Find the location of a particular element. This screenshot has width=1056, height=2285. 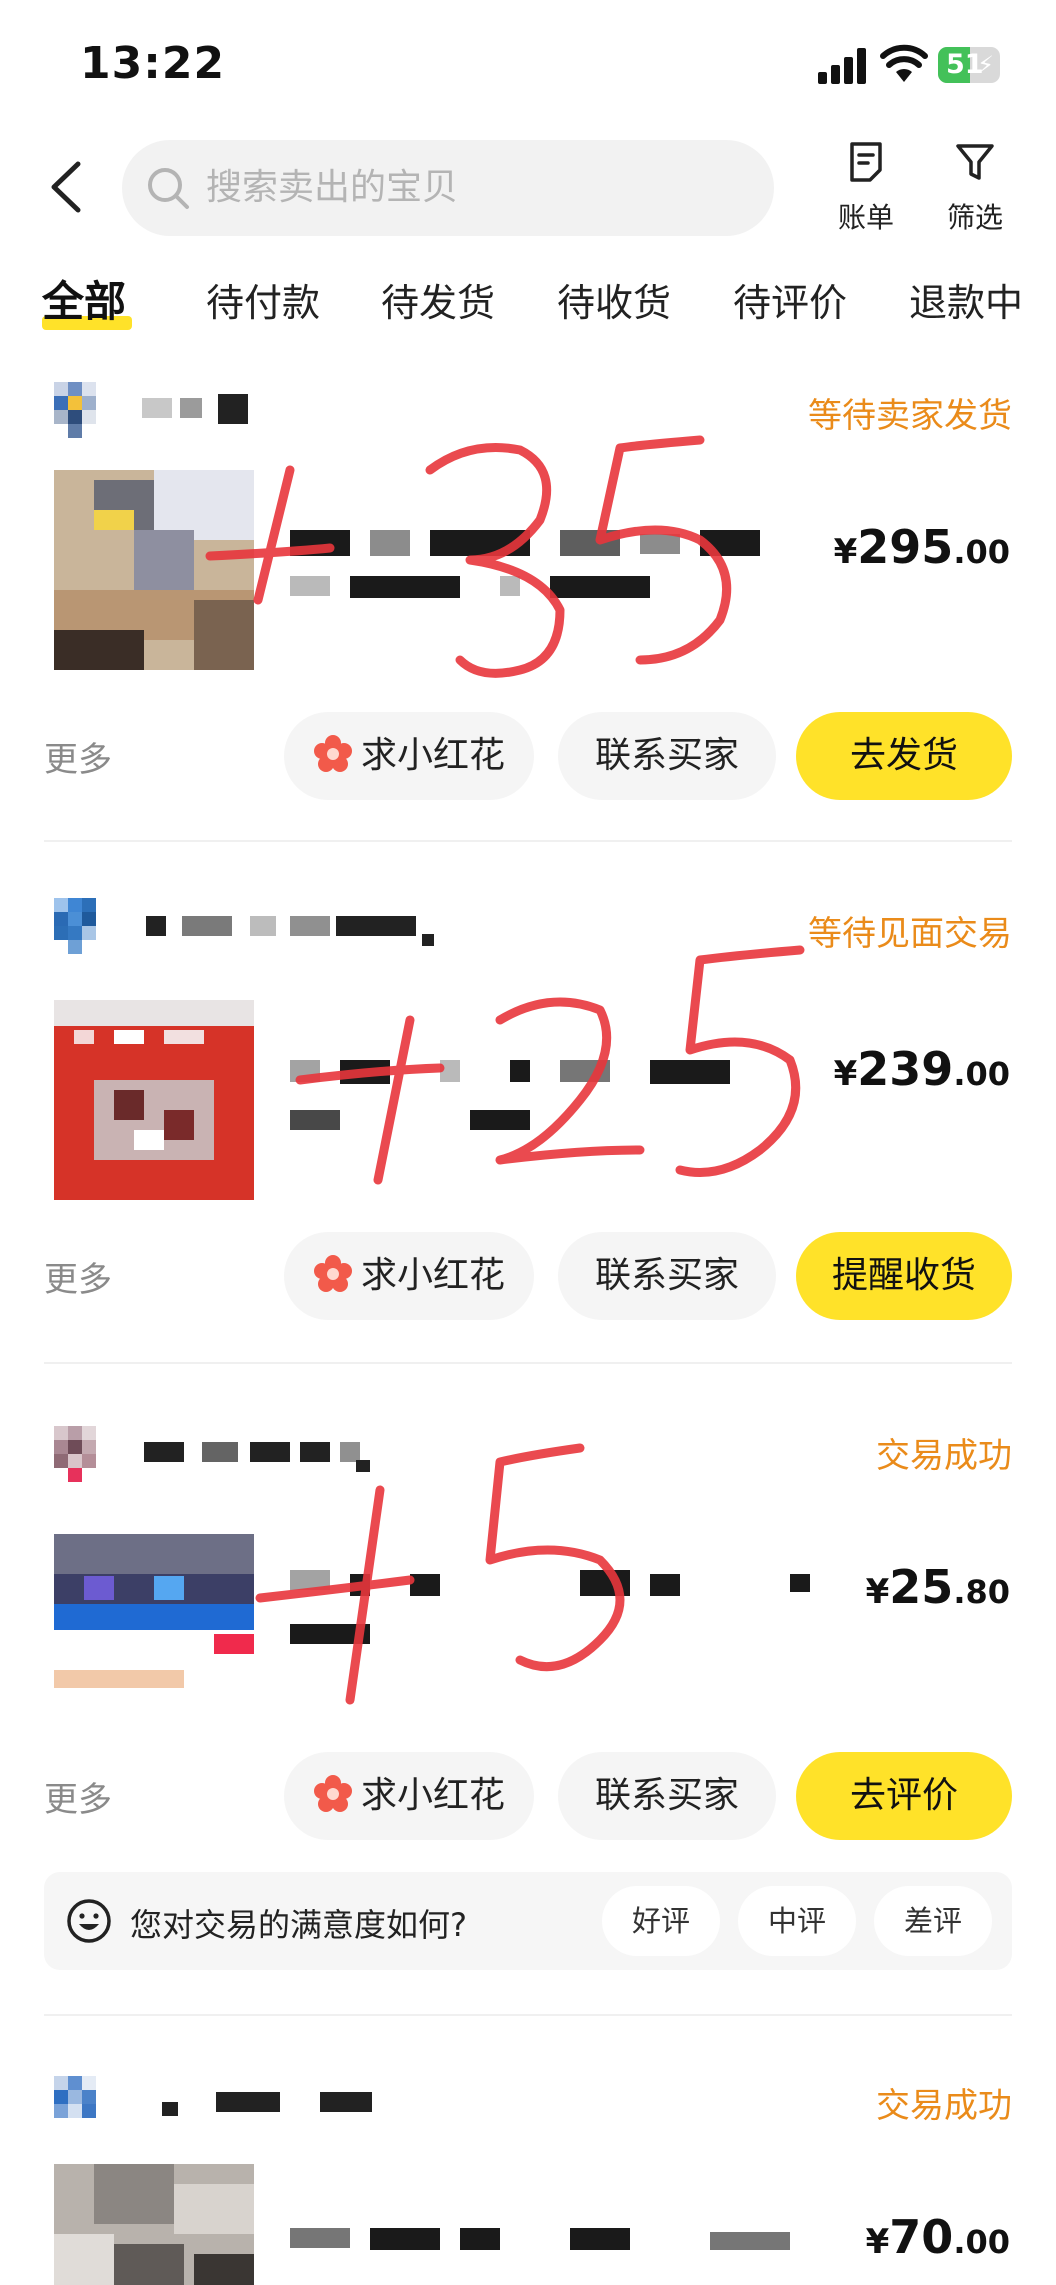

smiley-face-icon is located at coordinates (89, 1921).